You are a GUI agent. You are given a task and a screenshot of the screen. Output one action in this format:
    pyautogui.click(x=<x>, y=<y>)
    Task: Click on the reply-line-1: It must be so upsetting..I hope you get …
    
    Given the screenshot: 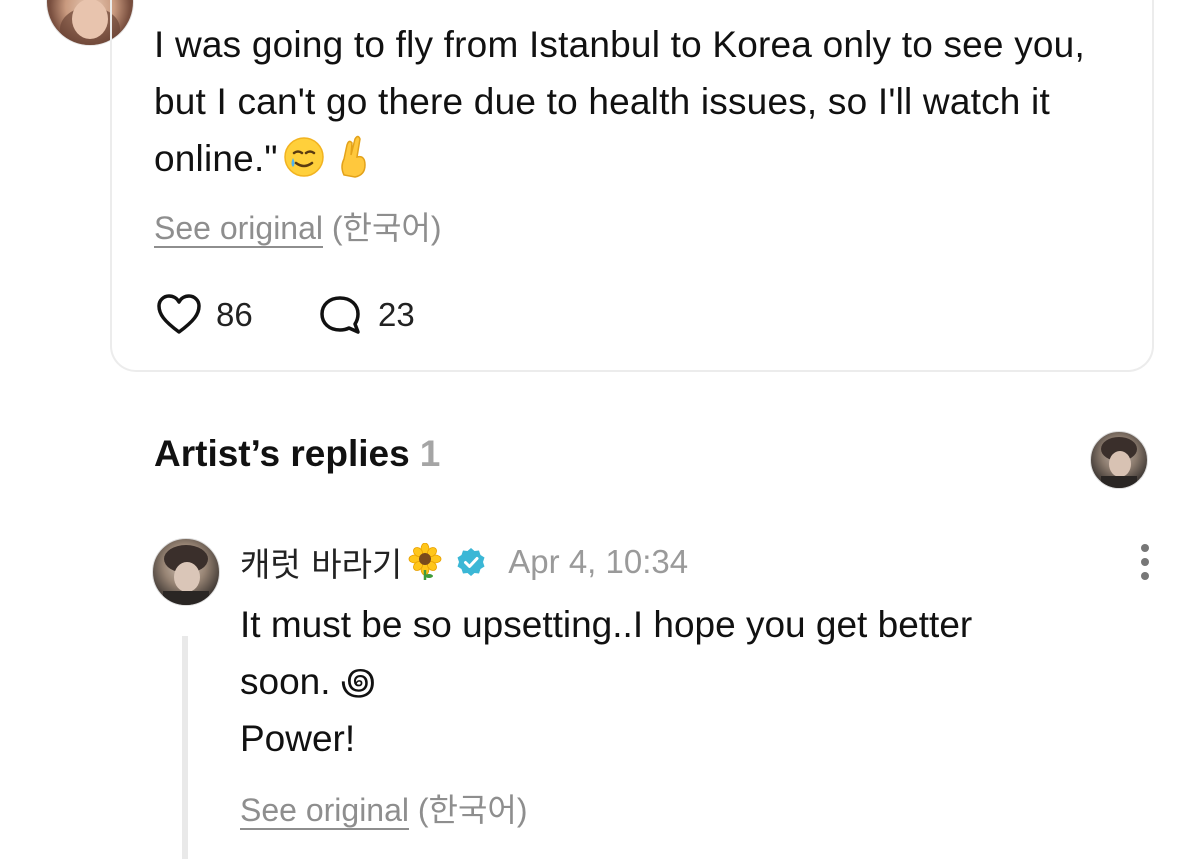 What is the action you would take?
    pyautogui.click(x=606, y=624)
    